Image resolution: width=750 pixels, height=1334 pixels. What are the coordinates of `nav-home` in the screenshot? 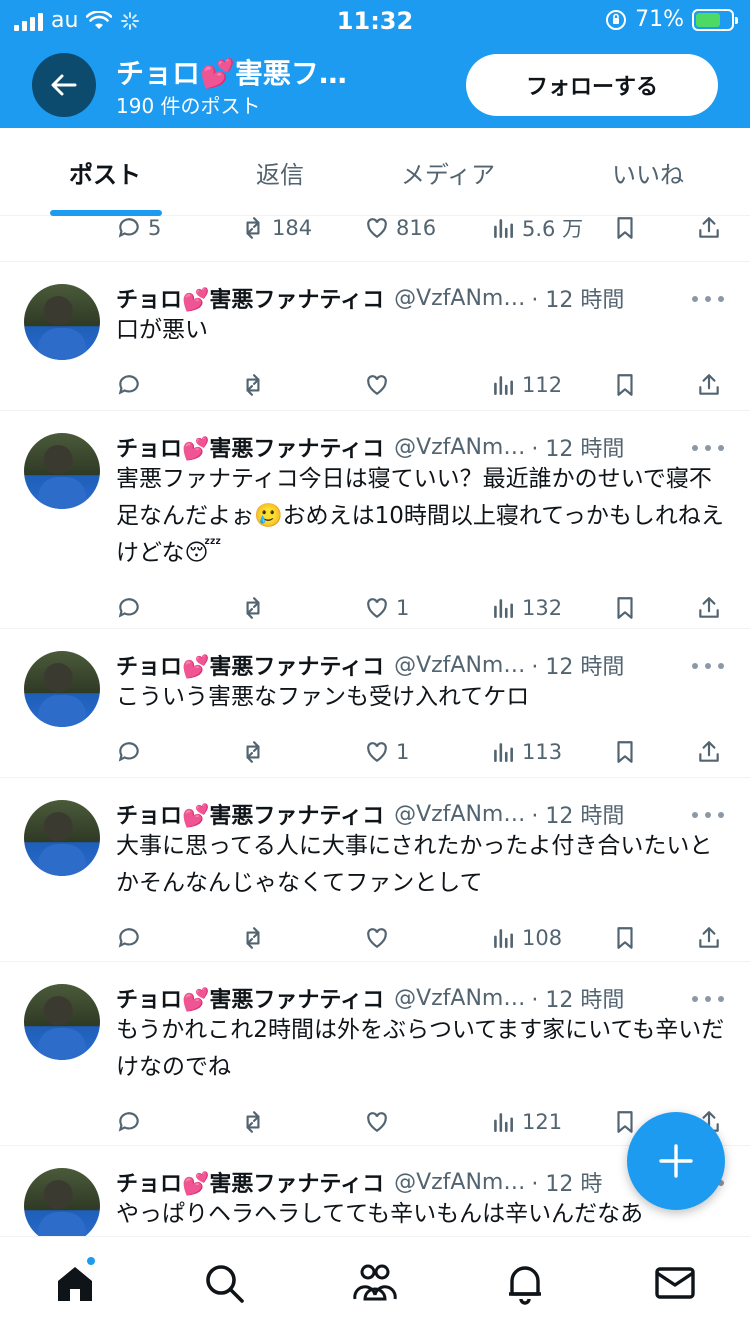 It's located at (75, 1281).